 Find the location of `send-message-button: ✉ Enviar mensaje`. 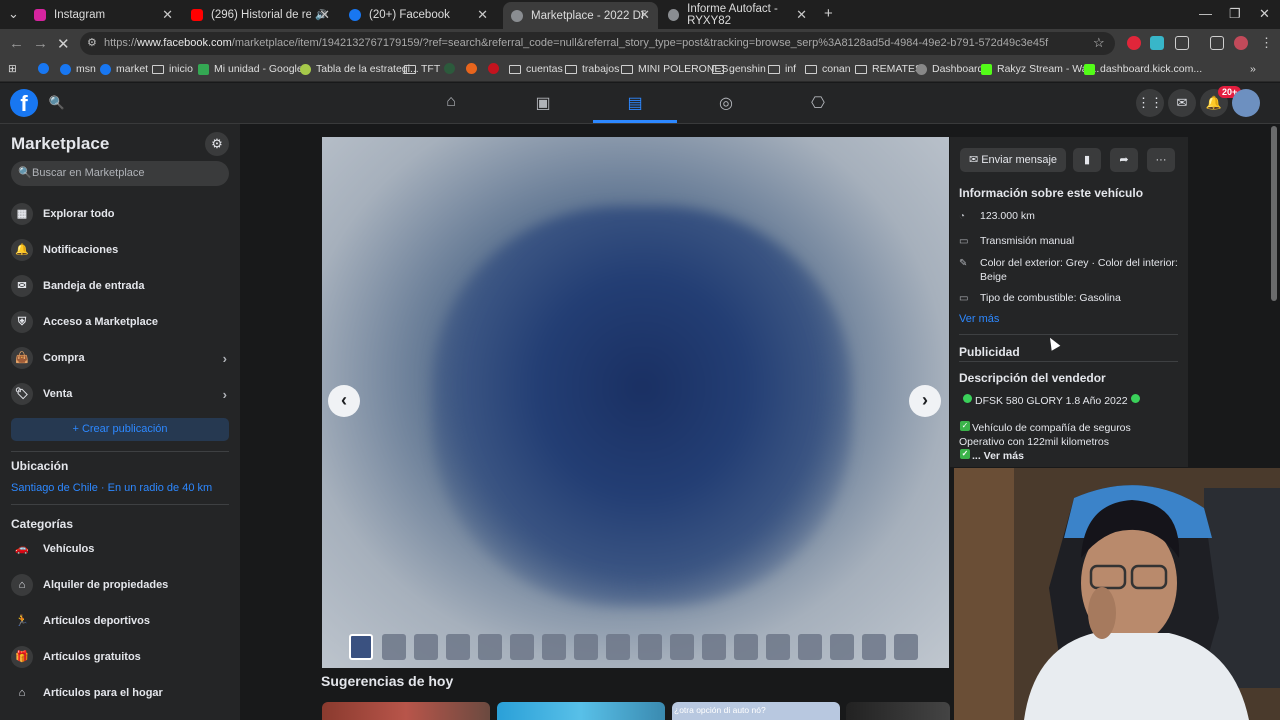

send-message-button: ✉ Enviar mensaje is located at coordinates (1013, 160).